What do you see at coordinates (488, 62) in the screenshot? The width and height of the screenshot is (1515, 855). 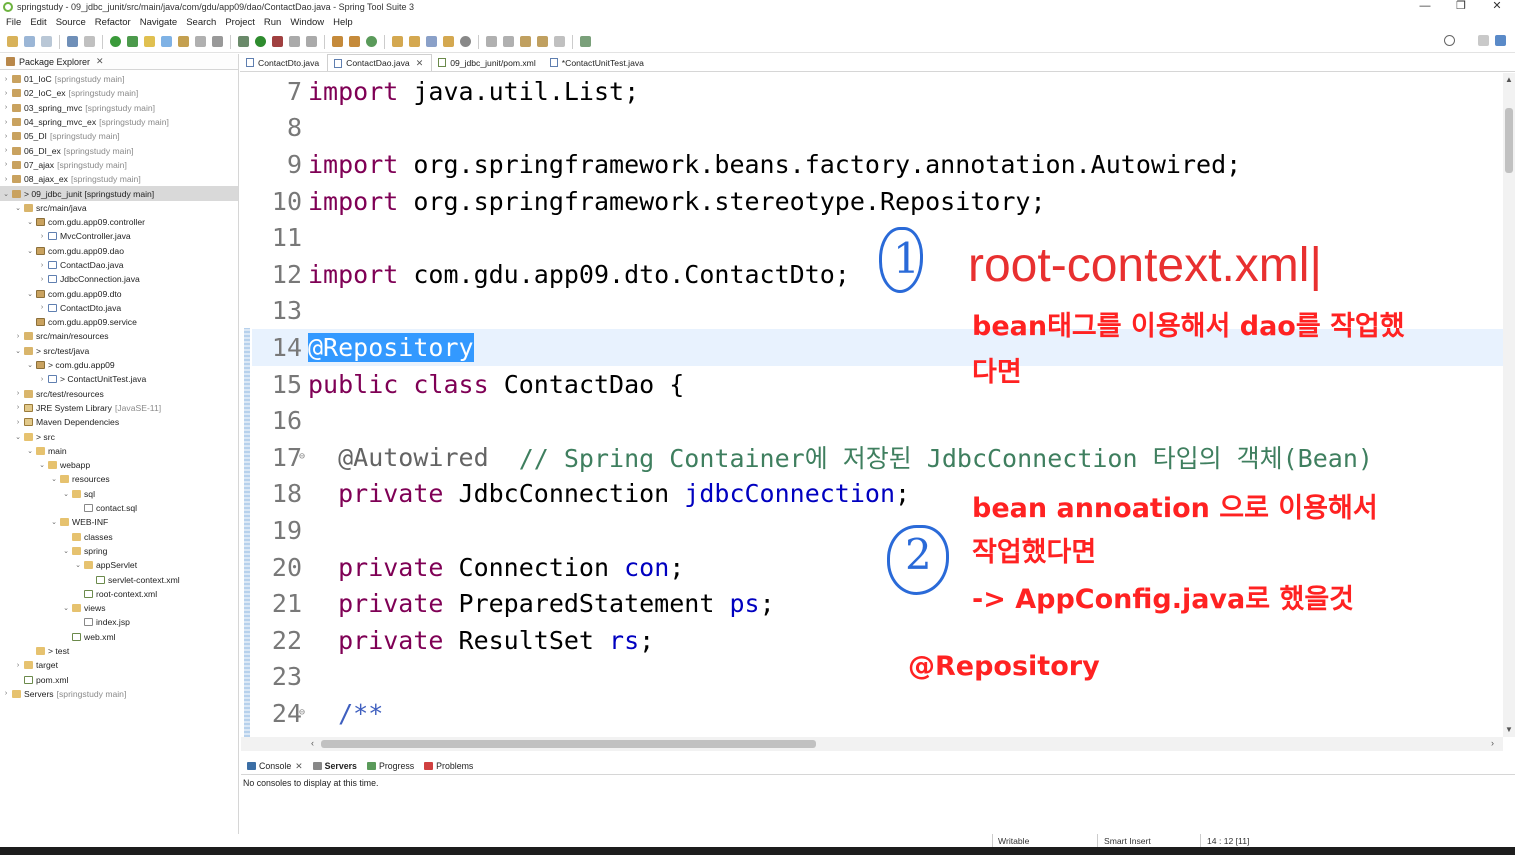 I see `editor-tab: 09_jdbc_junit/pom.xml` at bounding box center [488, 62].